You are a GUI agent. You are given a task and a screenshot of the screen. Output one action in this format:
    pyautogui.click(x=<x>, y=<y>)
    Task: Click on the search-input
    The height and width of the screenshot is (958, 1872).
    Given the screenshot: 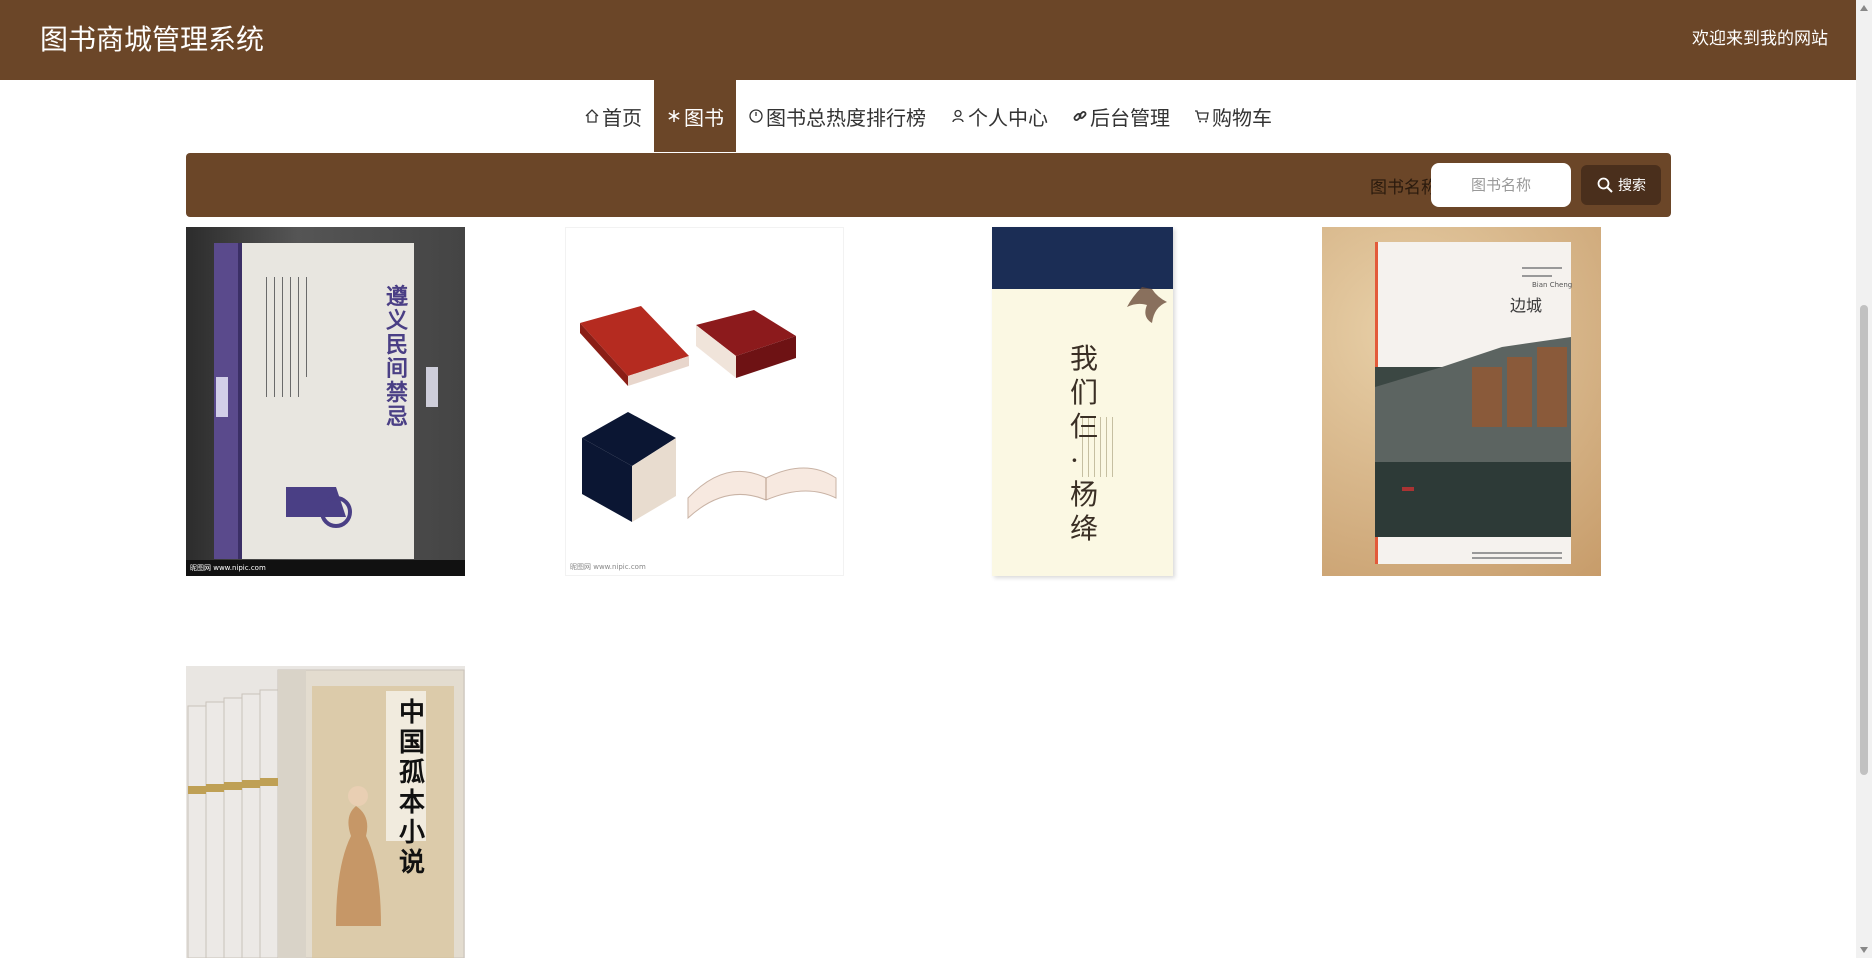 What is the action you would take?
    pyautogui.click(x=1501, y=185)
    